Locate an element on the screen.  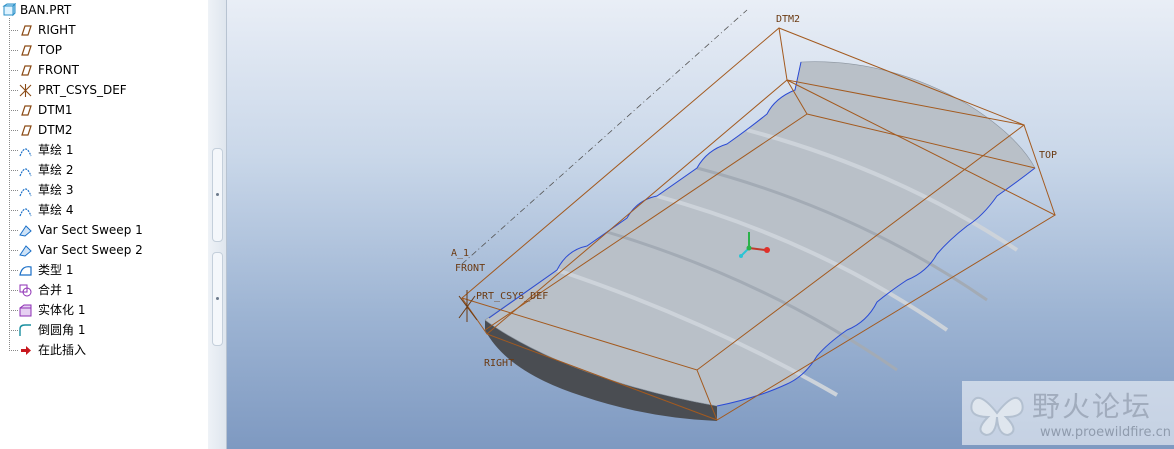
tree-item-label: FRONT is located at coordinates (58, 70).